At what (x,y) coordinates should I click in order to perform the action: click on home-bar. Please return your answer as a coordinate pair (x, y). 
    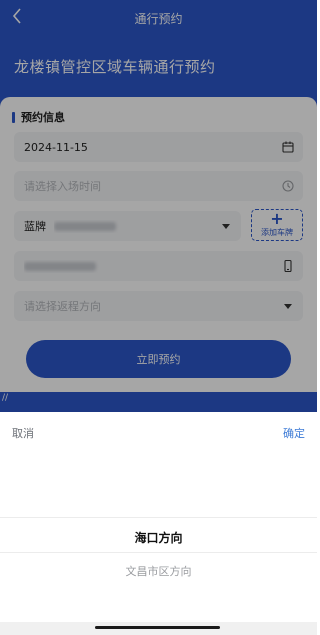
    Looking at the image, I should click on (158, 628).